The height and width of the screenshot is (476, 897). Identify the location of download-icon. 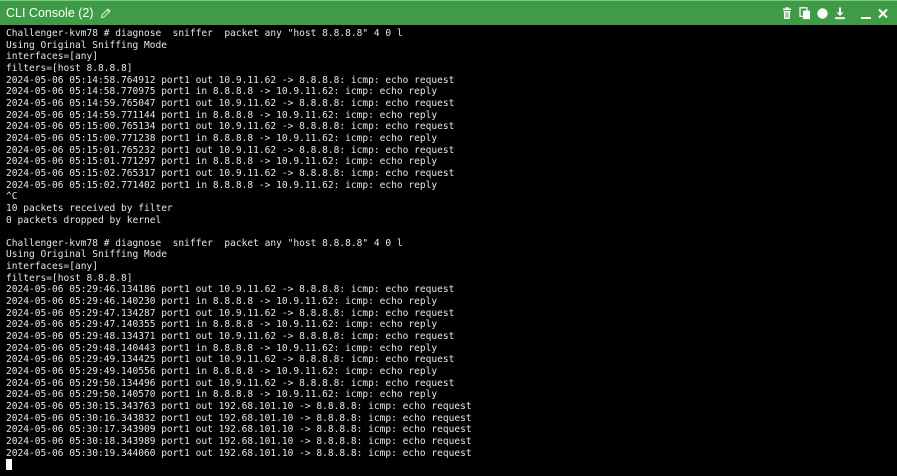
(840, 13).